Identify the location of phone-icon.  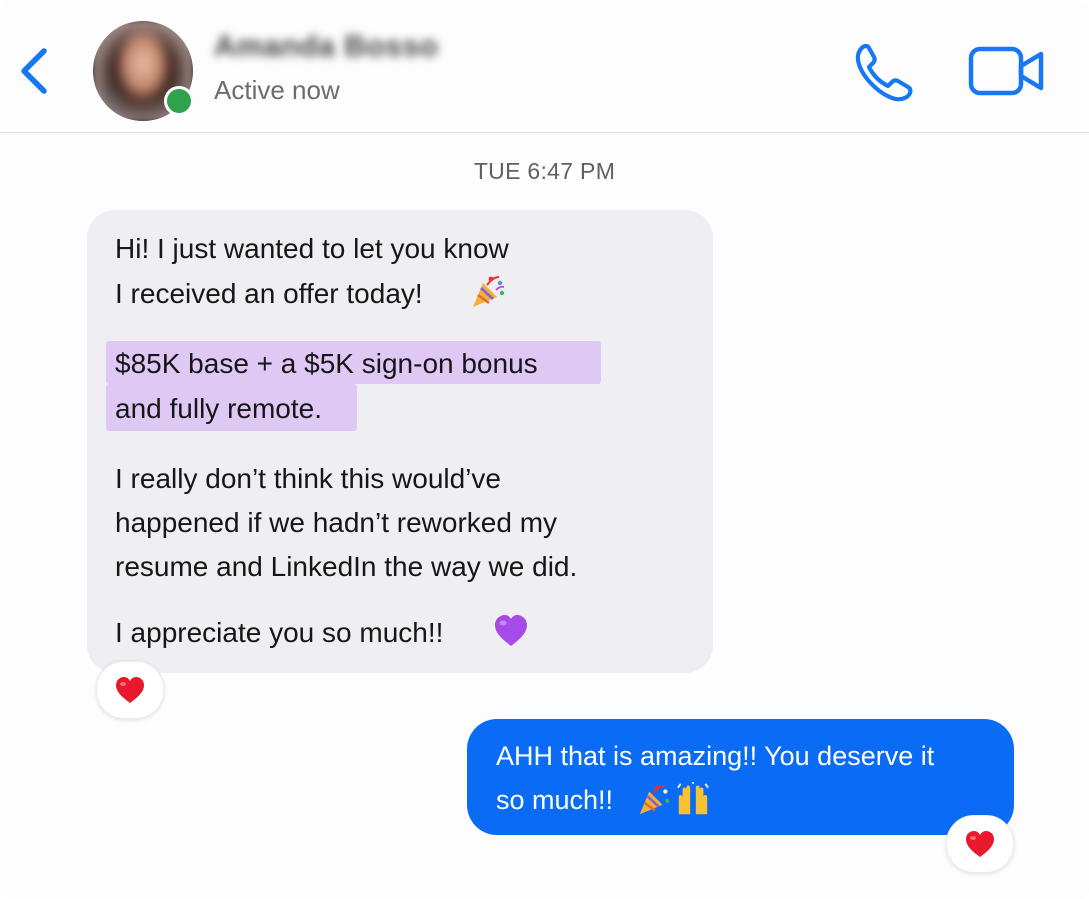
(884, 72).